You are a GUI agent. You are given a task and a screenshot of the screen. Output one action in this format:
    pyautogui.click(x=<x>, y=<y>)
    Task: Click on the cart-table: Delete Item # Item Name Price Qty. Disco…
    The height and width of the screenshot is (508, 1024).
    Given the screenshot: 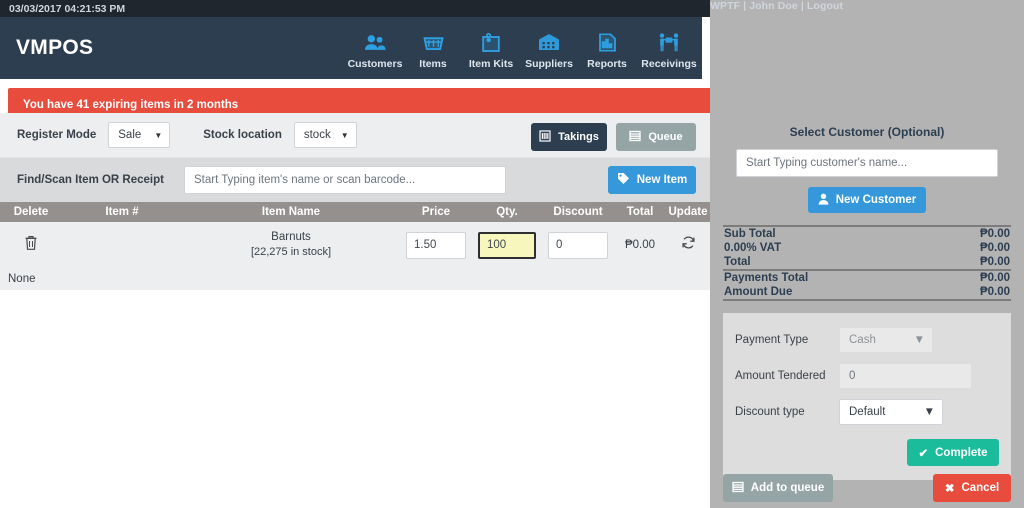 What is the action you would take?
    pyautogui.click(x=355, y=235)
    